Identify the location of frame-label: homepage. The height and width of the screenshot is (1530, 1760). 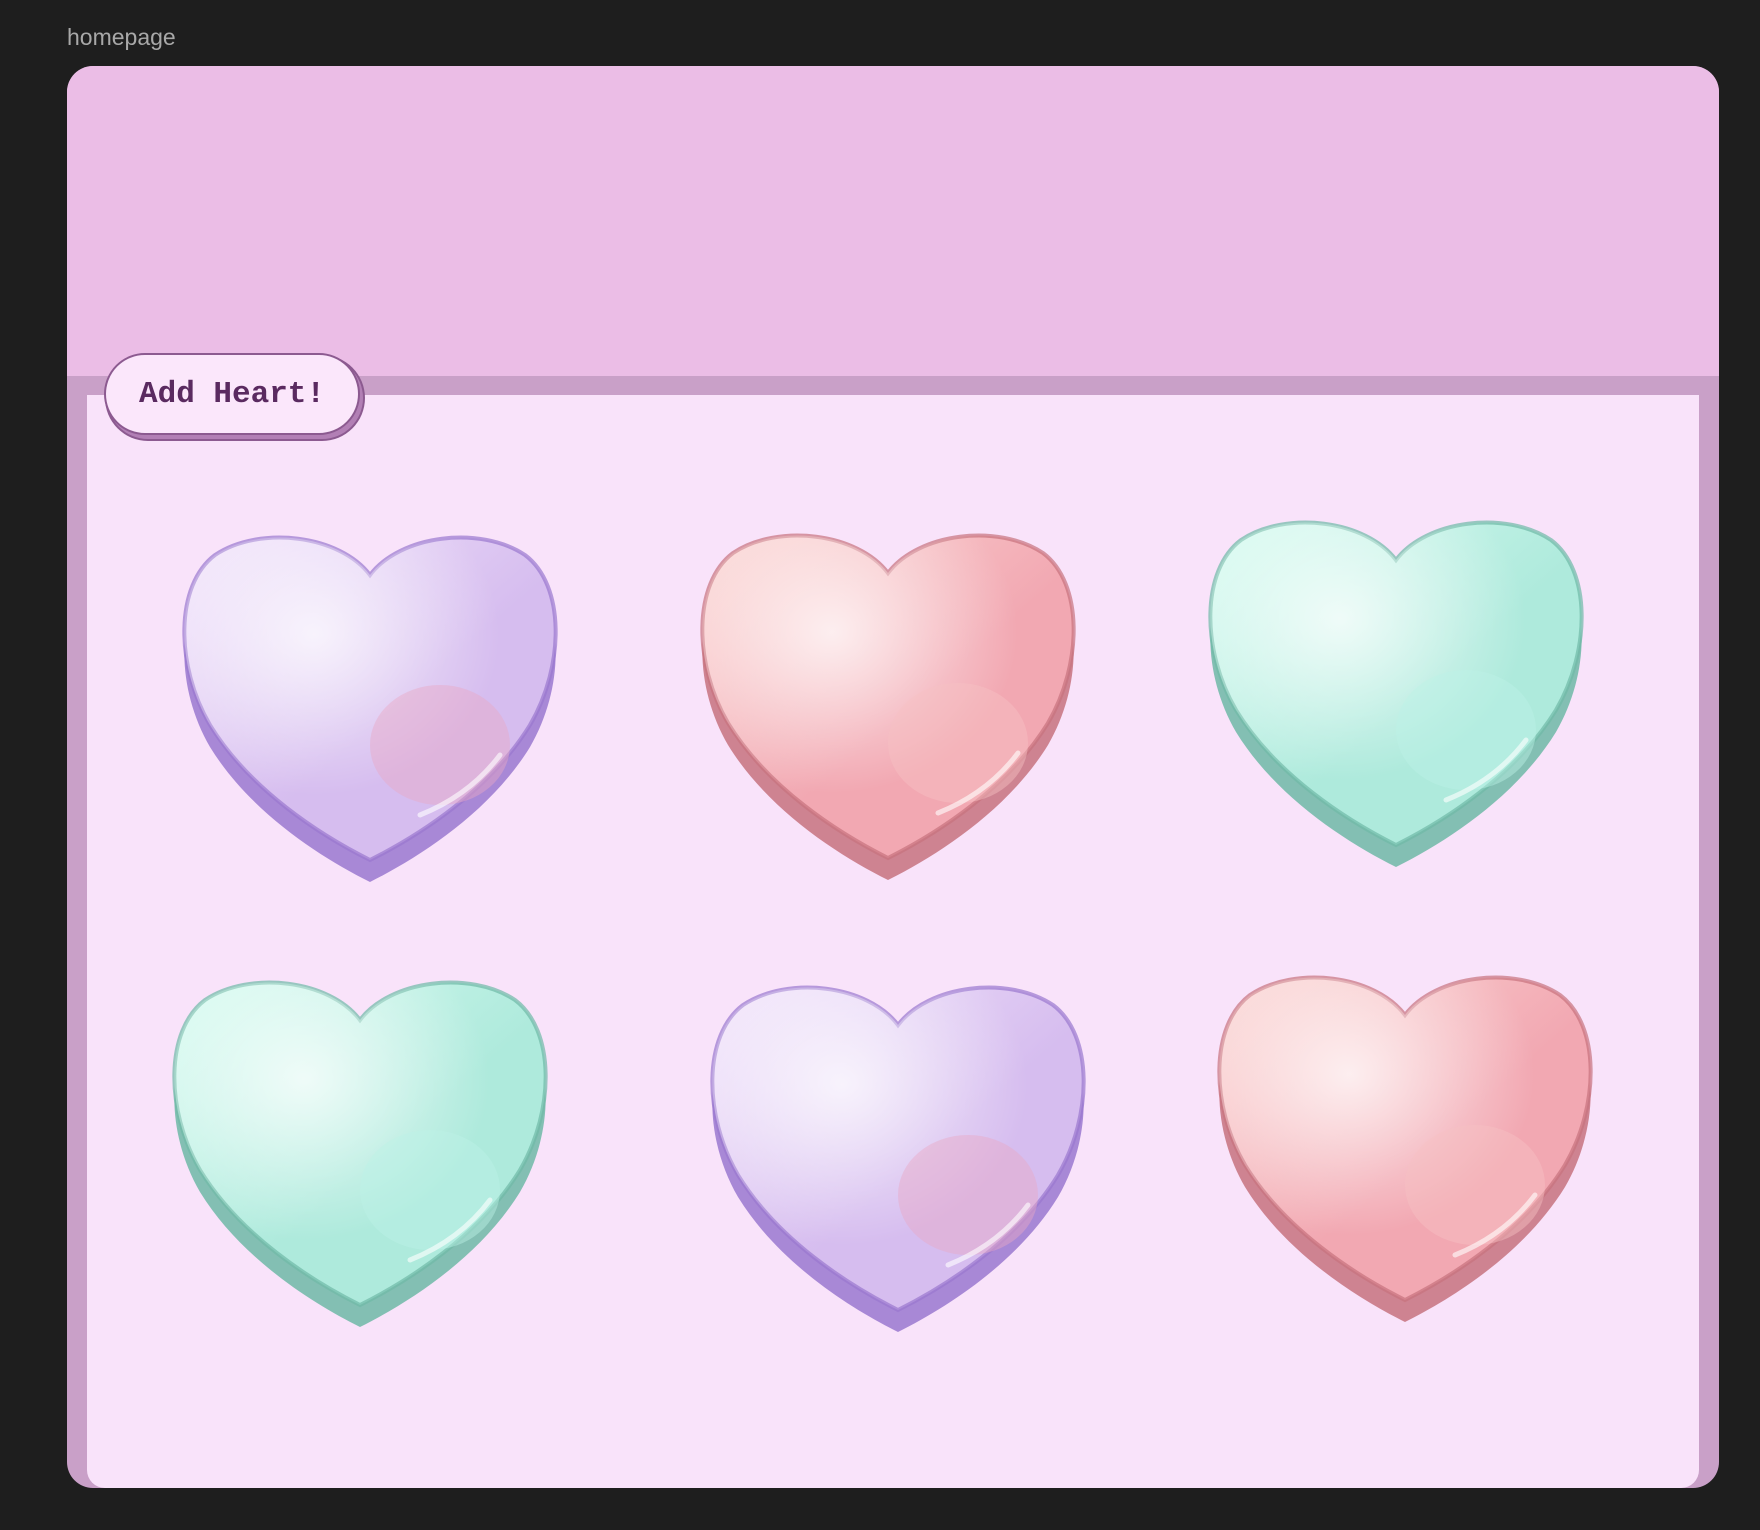
(121, 37).